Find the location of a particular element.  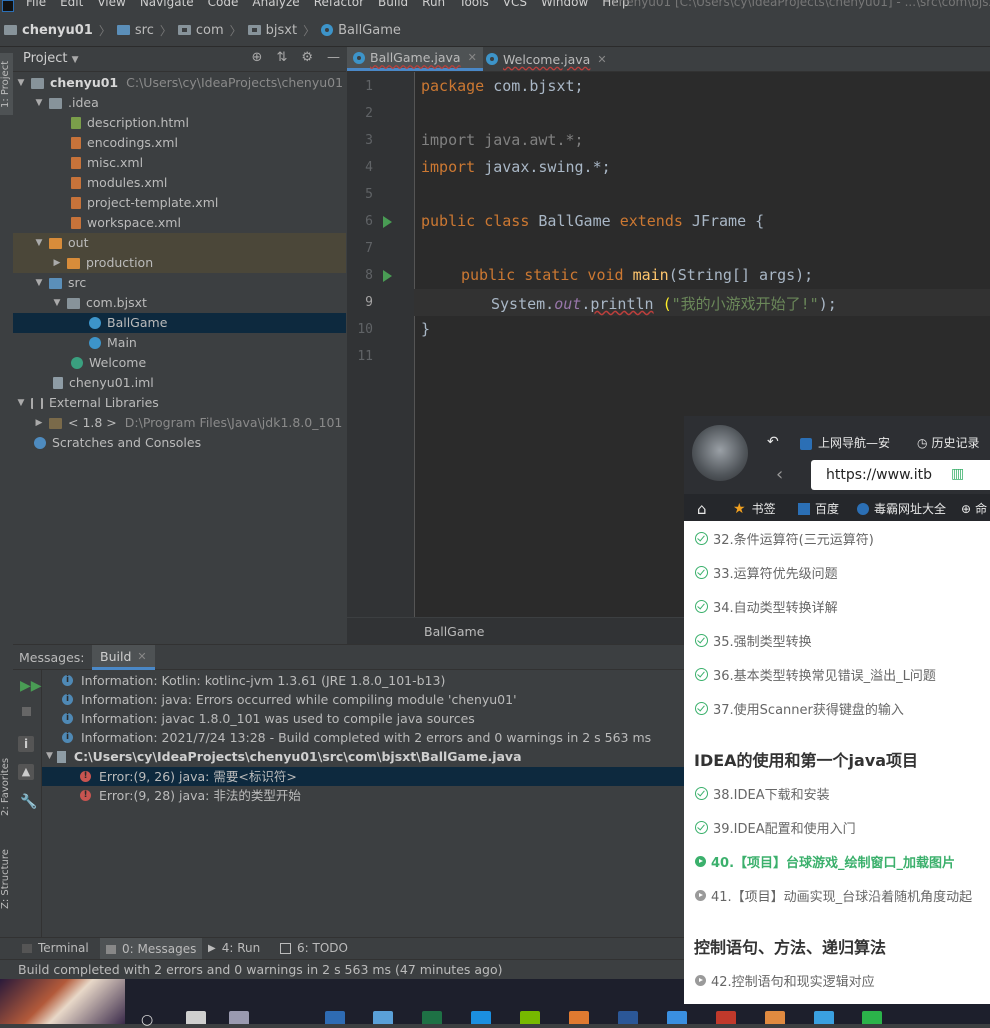

menu-view: View is located at coordinates (111, 4).